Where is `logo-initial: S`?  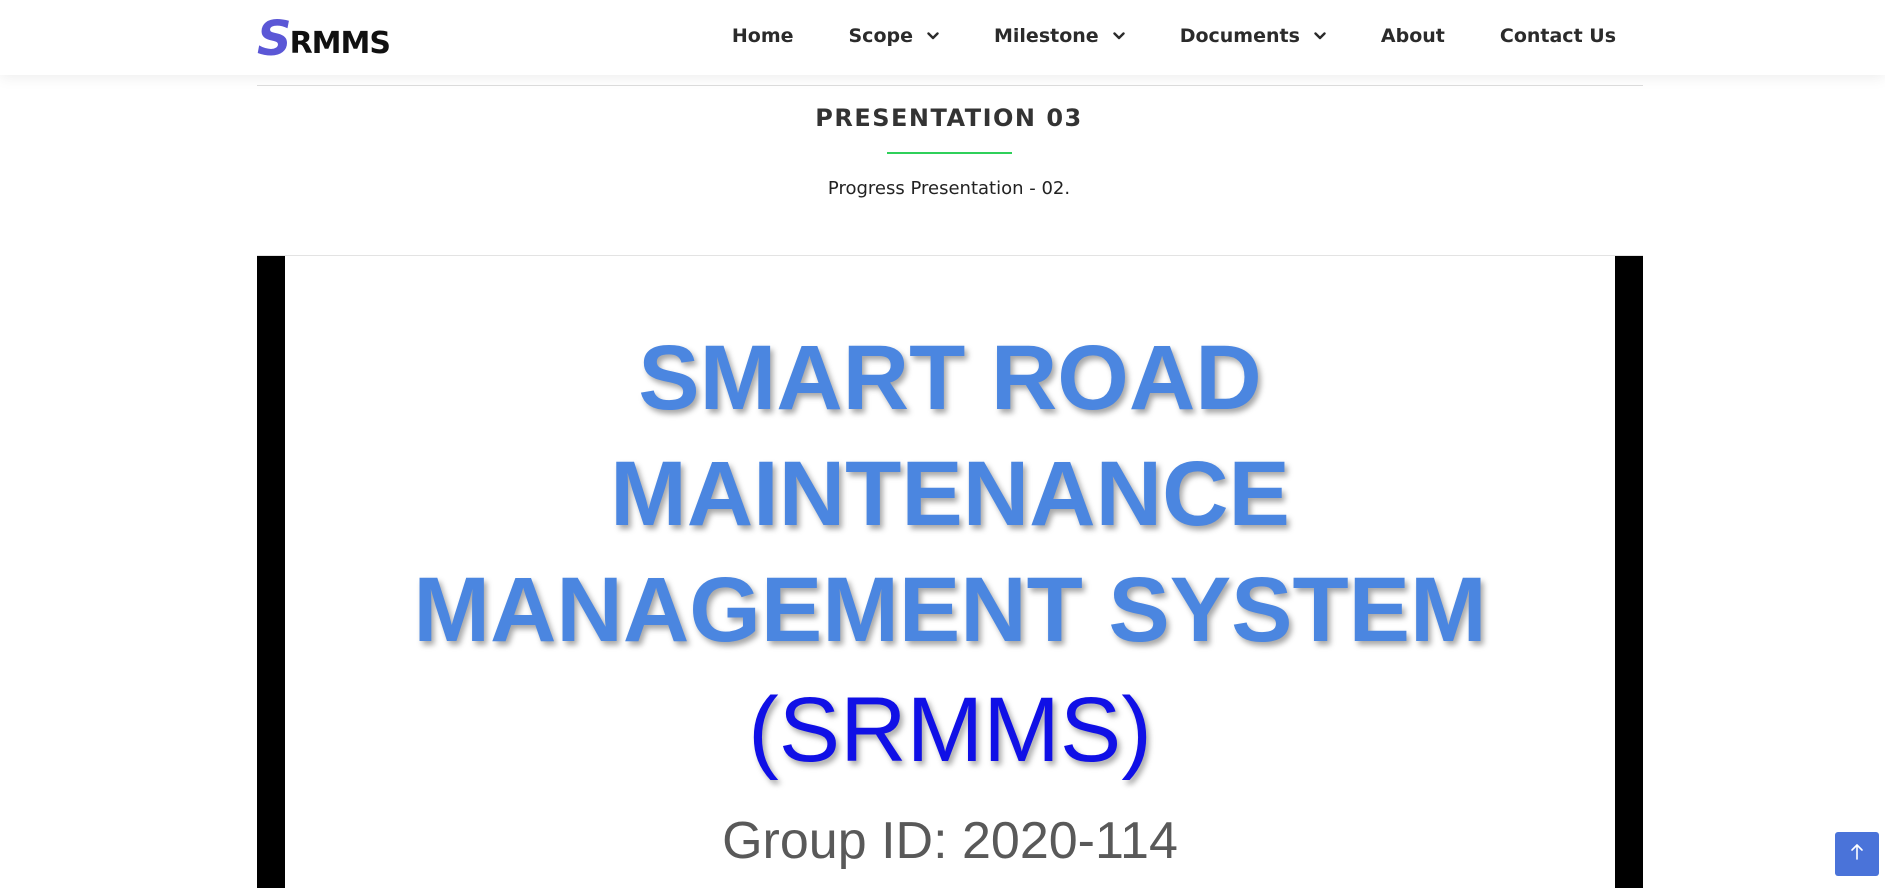 logo-initial: S is located at coordinates (274, 39).